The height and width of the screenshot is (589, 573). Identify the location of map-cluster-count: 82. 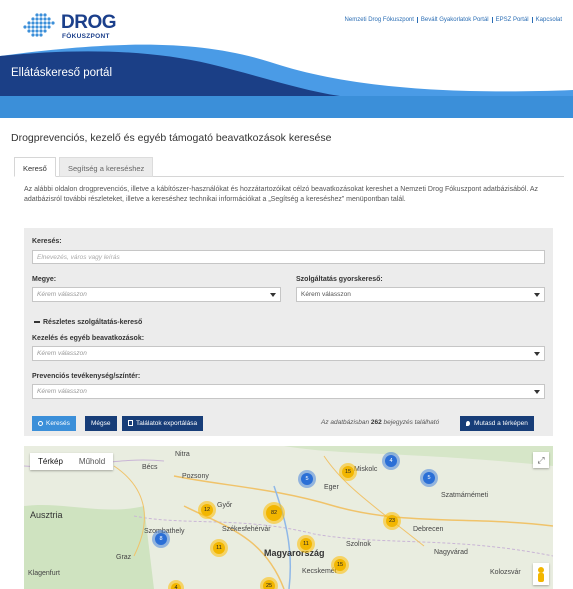
(274, 513).